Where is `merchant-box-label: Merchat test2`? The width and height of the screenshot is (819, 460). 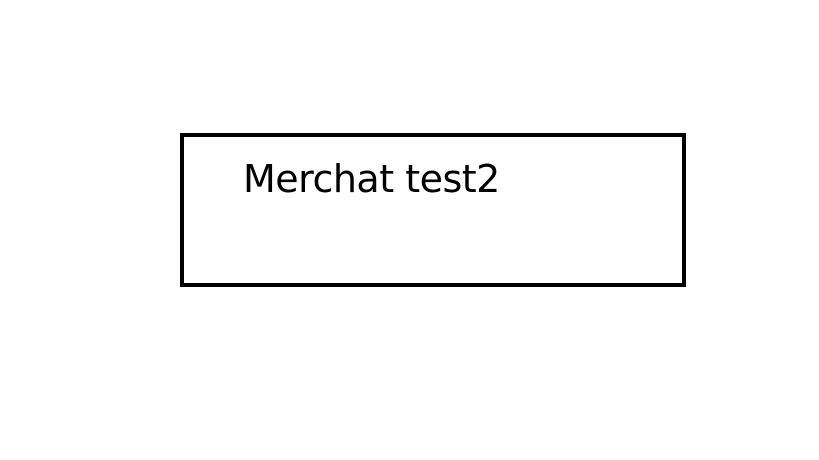 merchant-box-label: Merchat test2 is located at coordinates (371, 179).